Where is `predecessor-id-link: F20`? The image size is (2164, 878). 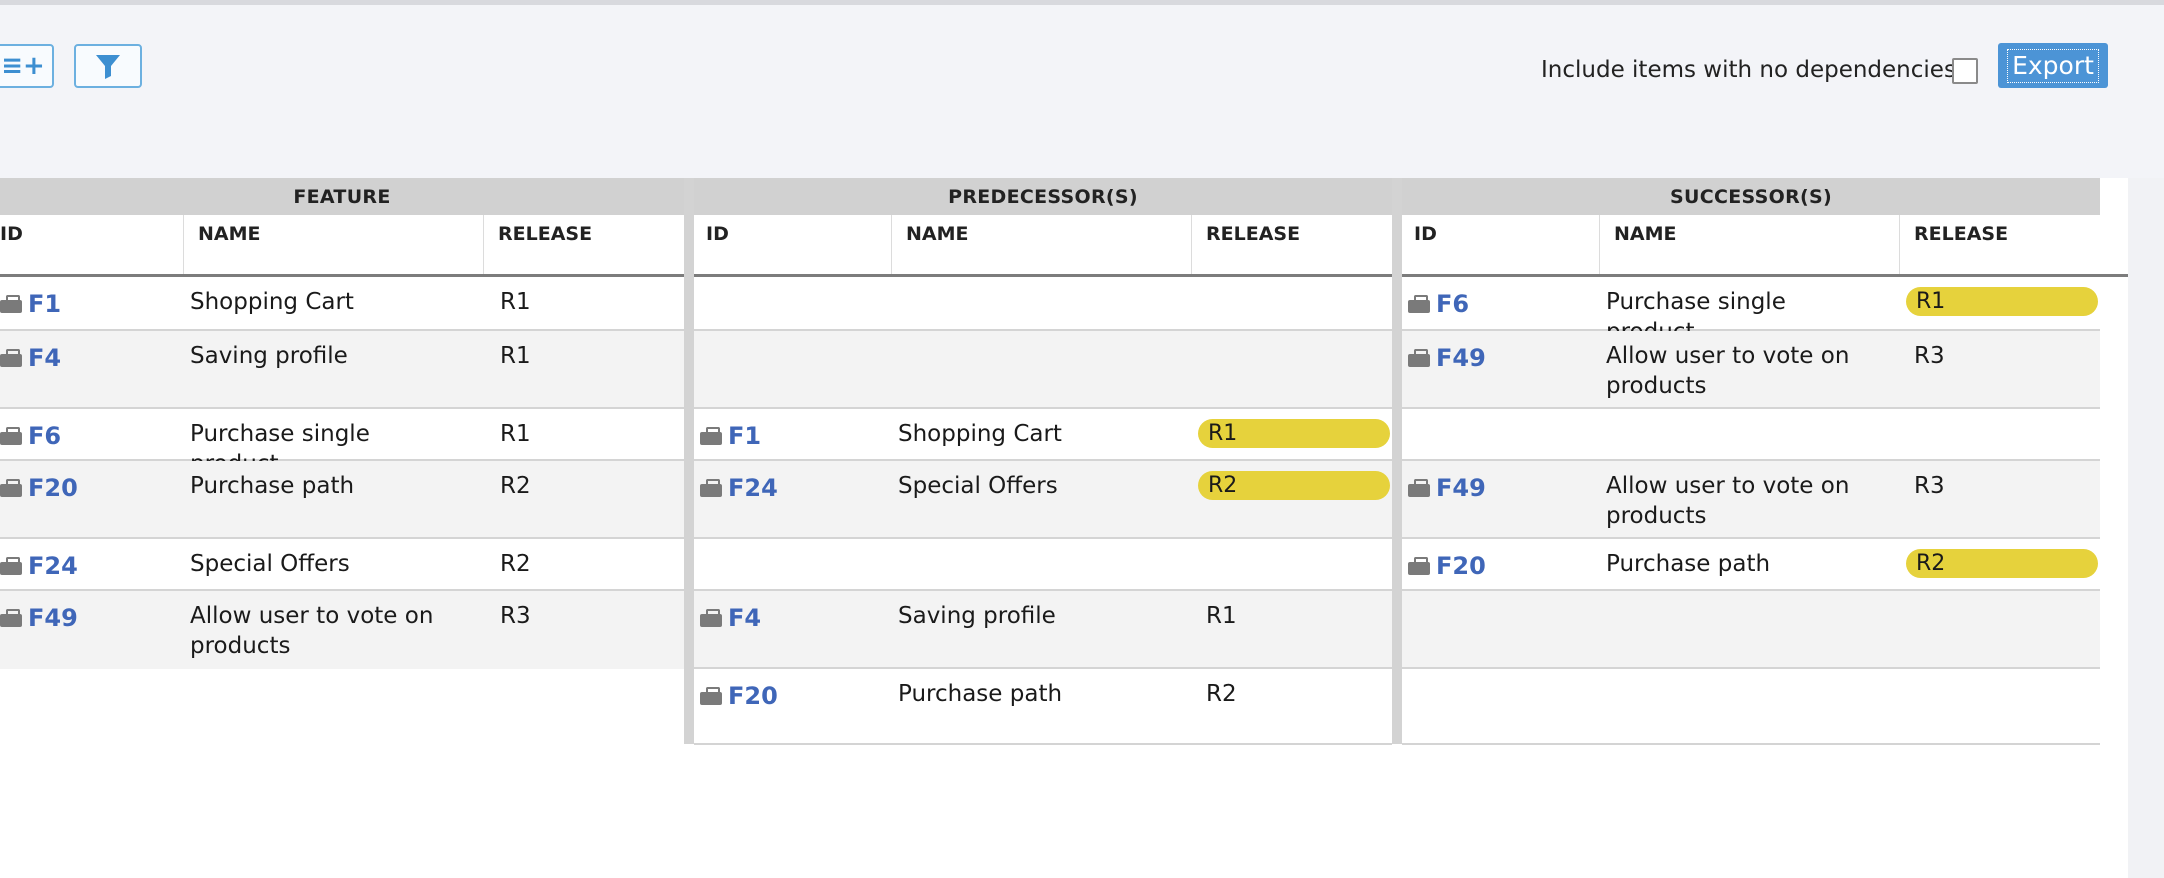 predecessor-id-link: F20 is located at coordinates (739, 696).